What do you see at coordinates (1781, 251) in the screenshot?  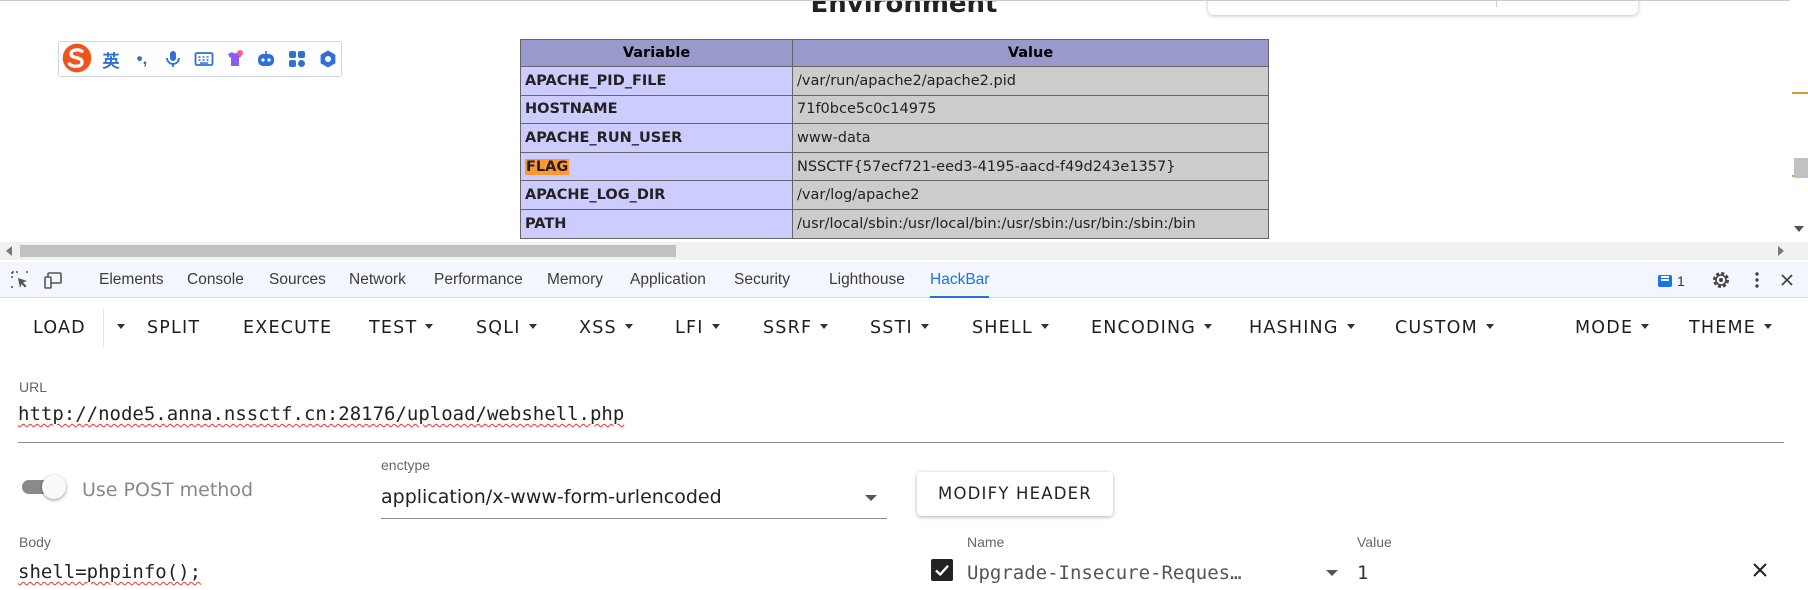 I see `scroll-right-arrow-icon` at bounding box center [1781, 251].